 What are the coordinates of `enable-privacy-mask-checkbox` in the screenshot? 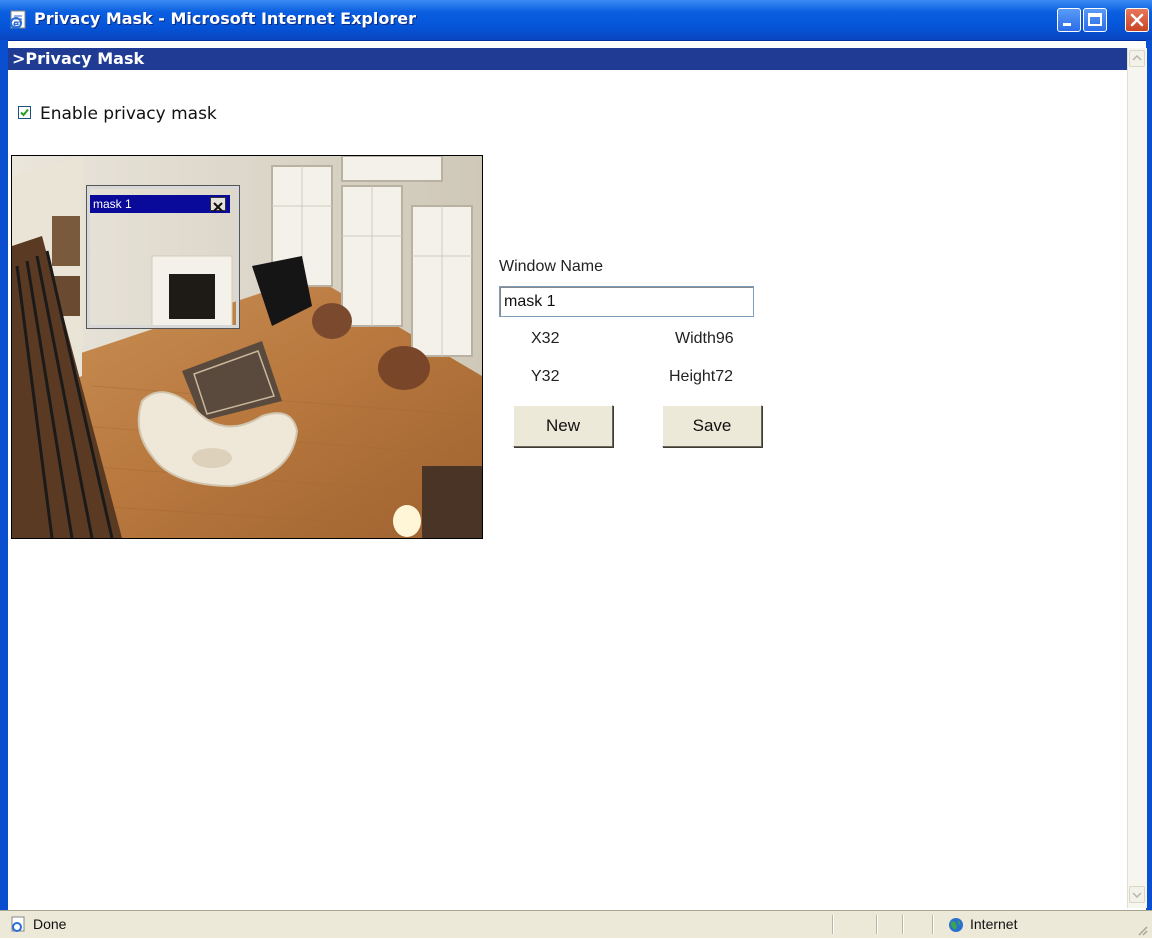 It's located at (24, 112).